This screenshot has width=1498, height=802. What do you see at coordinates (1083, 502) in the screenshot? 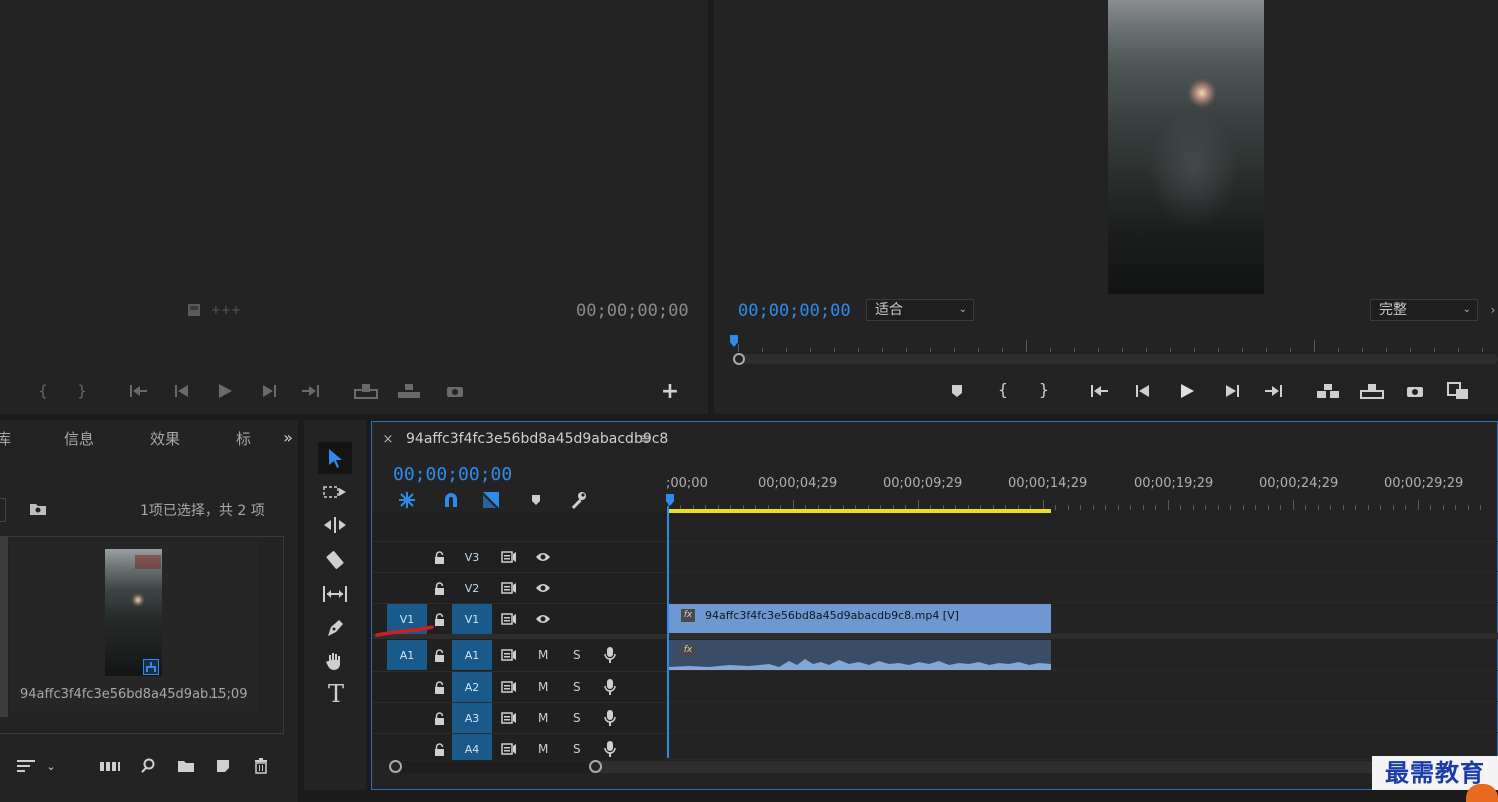
I see `time-ruler` at bounding box center [1083, 502].